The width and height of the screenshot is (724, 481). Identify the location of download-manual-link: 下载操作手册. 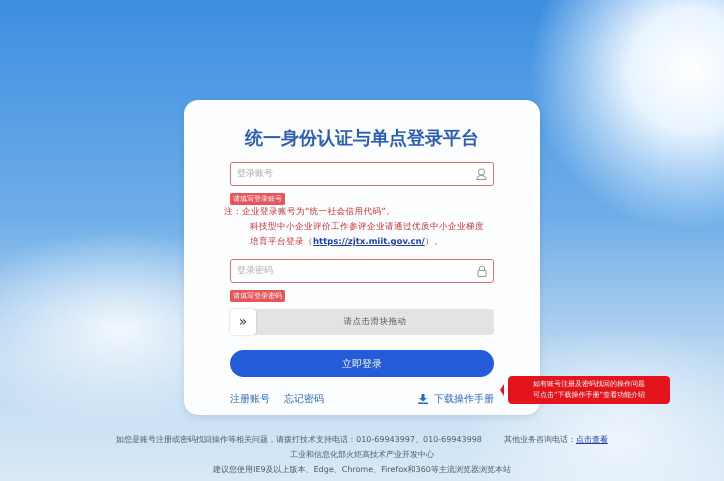
(464, 399).